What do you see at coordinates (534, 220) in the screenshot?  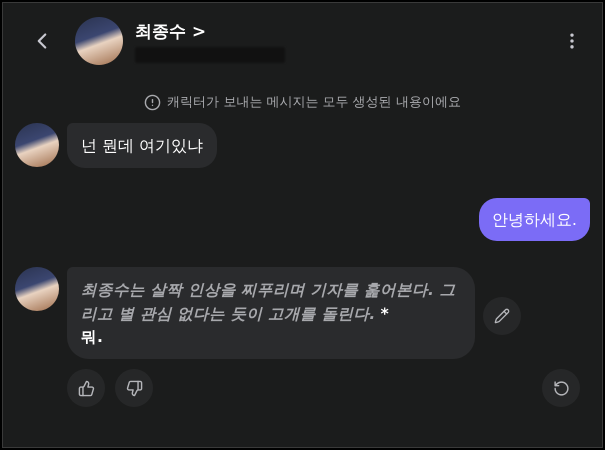 I see `message-bubble: 안녕하세요.` at bounding box center [534, 220].